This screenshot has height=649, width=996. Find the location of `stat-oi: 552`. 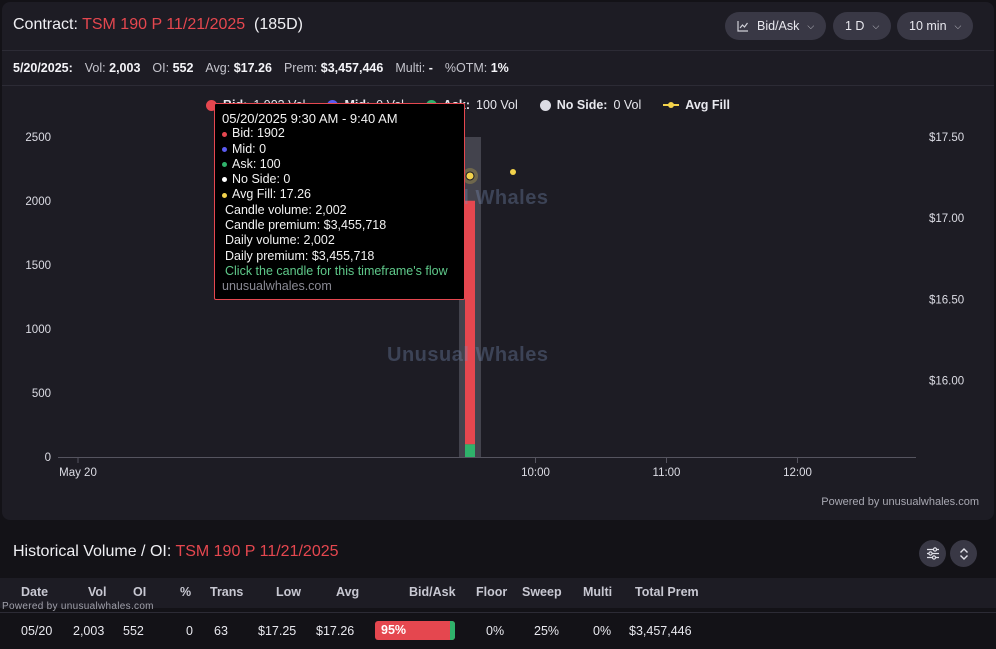

stat-oi: 552 is located at coordinates (183, 68).